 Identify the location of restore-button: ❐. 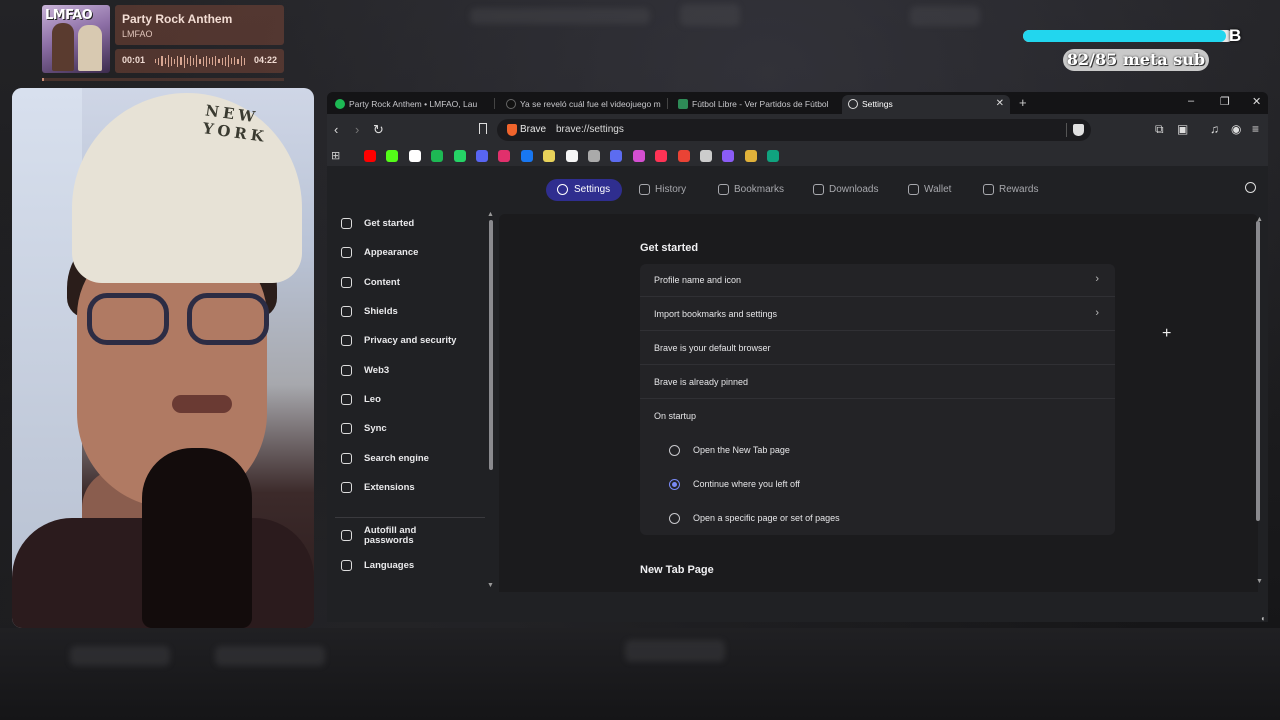
(1225, 101).